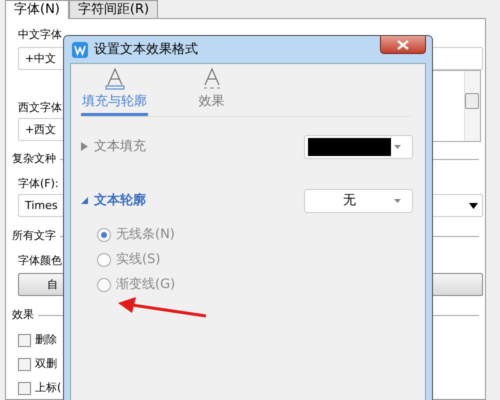 The width and height of the screenshot is (500, 400). What do you see at coordinates (113, 9) in the screenshot?
I see `tab: 字符间距(R)` at bounding box center [113, 9].